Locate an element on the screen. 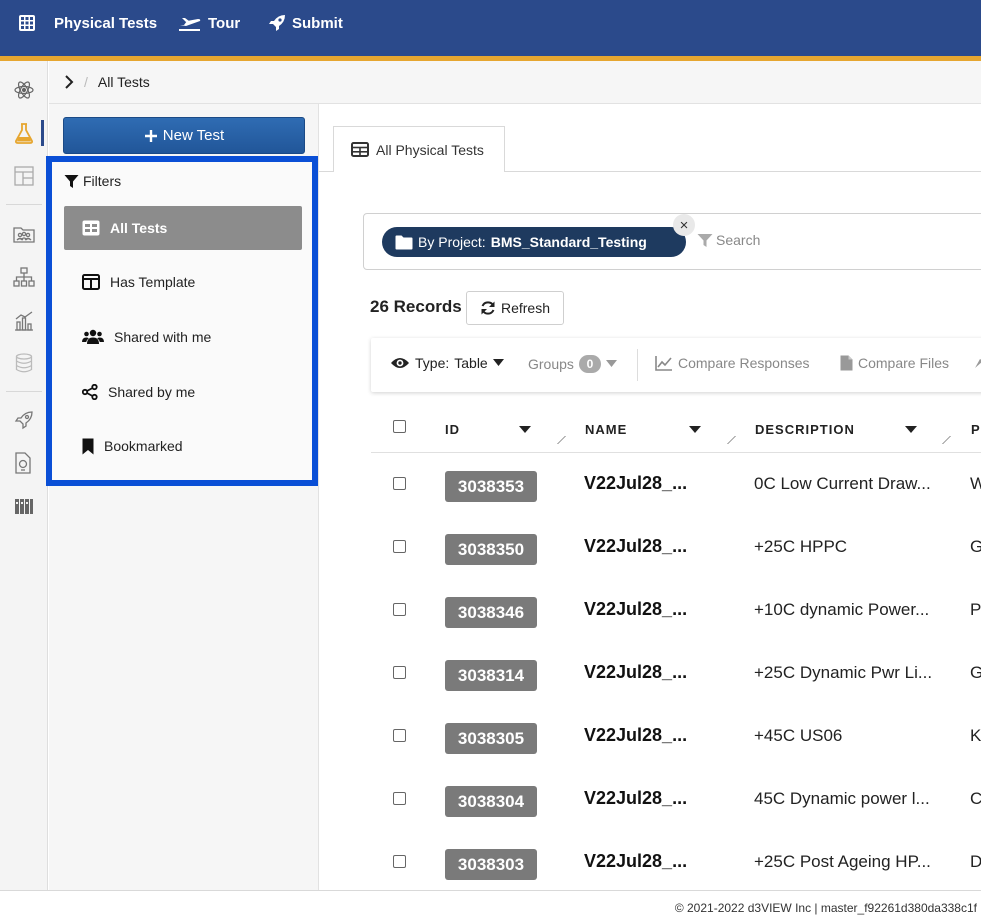 The height and width of the screenshot is (923, 981). layout-icon is located at coordinates (24, 176).